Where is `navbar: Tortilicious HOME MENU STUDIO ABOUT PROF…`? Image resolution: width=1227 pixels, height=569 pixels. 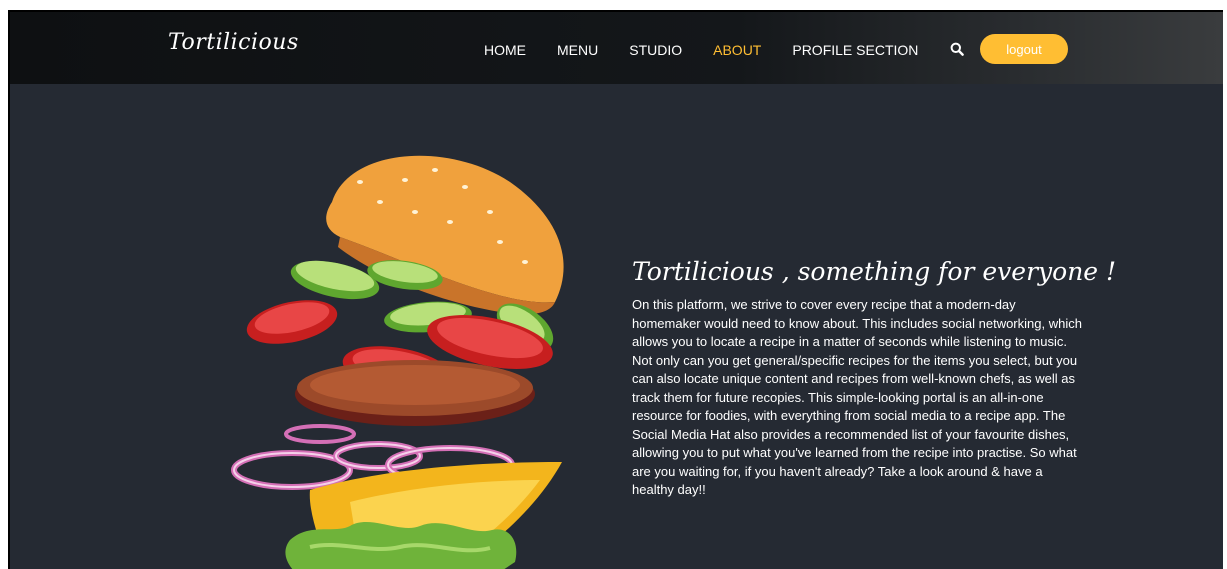
navbar: Tortilicious HOME MENU STUDIO ABOUT PROF… is located at coordinates (616, 48).